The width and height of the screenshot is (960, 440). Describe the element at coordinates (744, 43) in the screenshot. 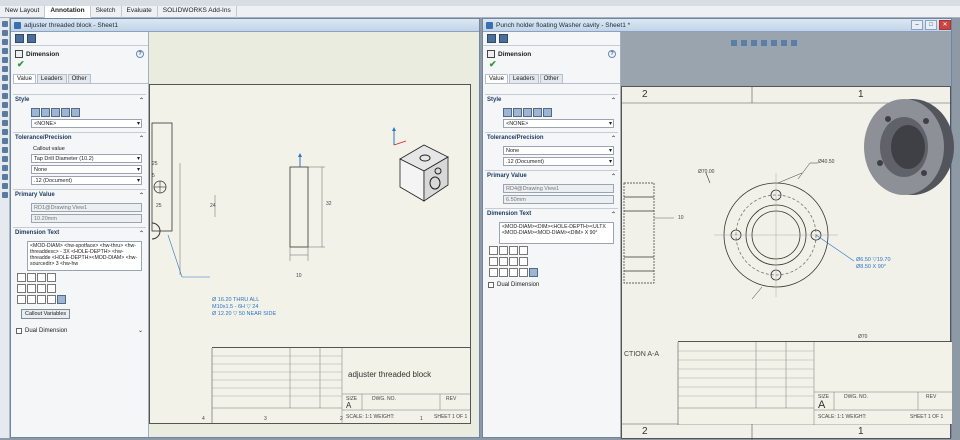

I see `zoom-area-icon` at that location.